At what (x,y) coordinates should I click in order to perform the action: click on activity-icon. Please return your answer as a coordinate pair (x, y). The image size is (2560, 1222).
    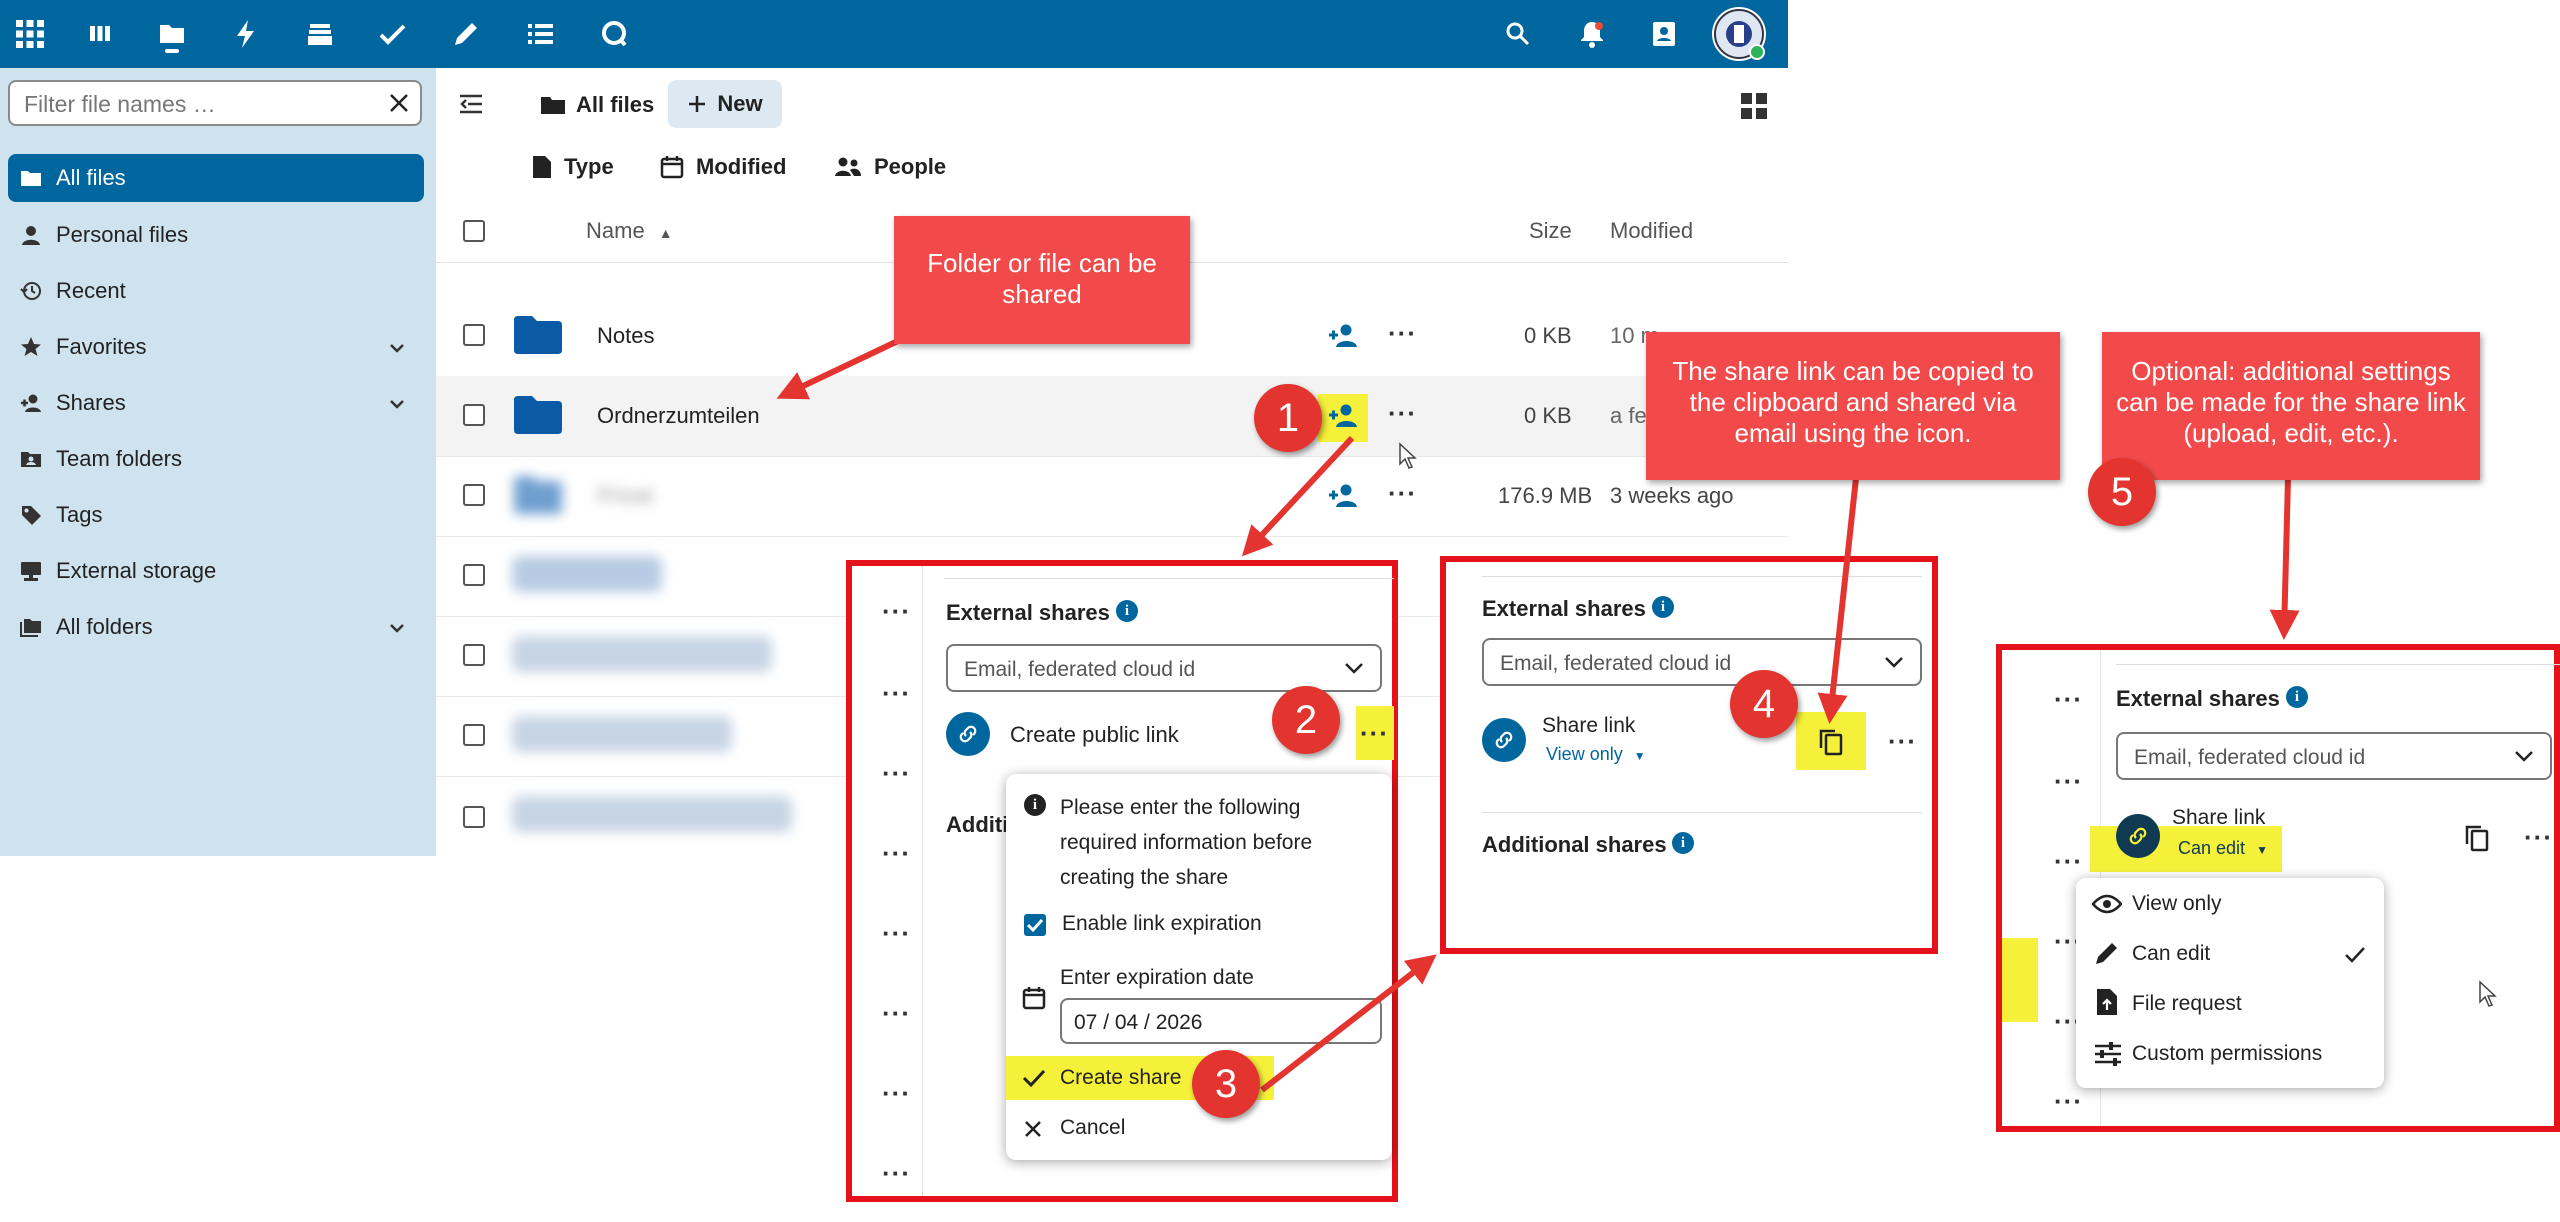
    Looking at the image, I should click on (246, 34).